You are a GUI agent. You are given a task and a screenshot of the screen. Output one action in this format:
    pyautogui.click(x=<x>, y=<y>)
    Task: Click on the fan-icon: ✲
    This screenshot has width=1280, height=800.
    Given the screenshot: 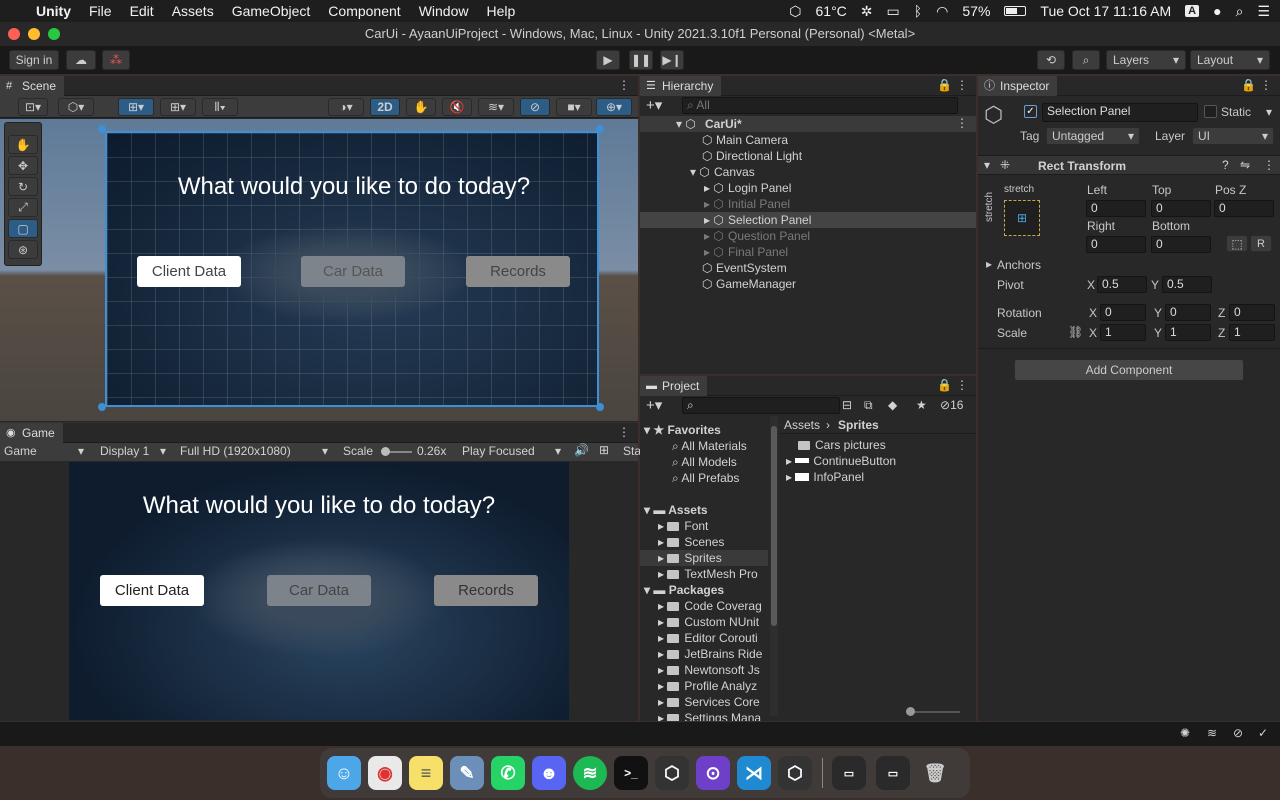 What is the action you would take?
    pyautogui.click(x=867, y=11)
    